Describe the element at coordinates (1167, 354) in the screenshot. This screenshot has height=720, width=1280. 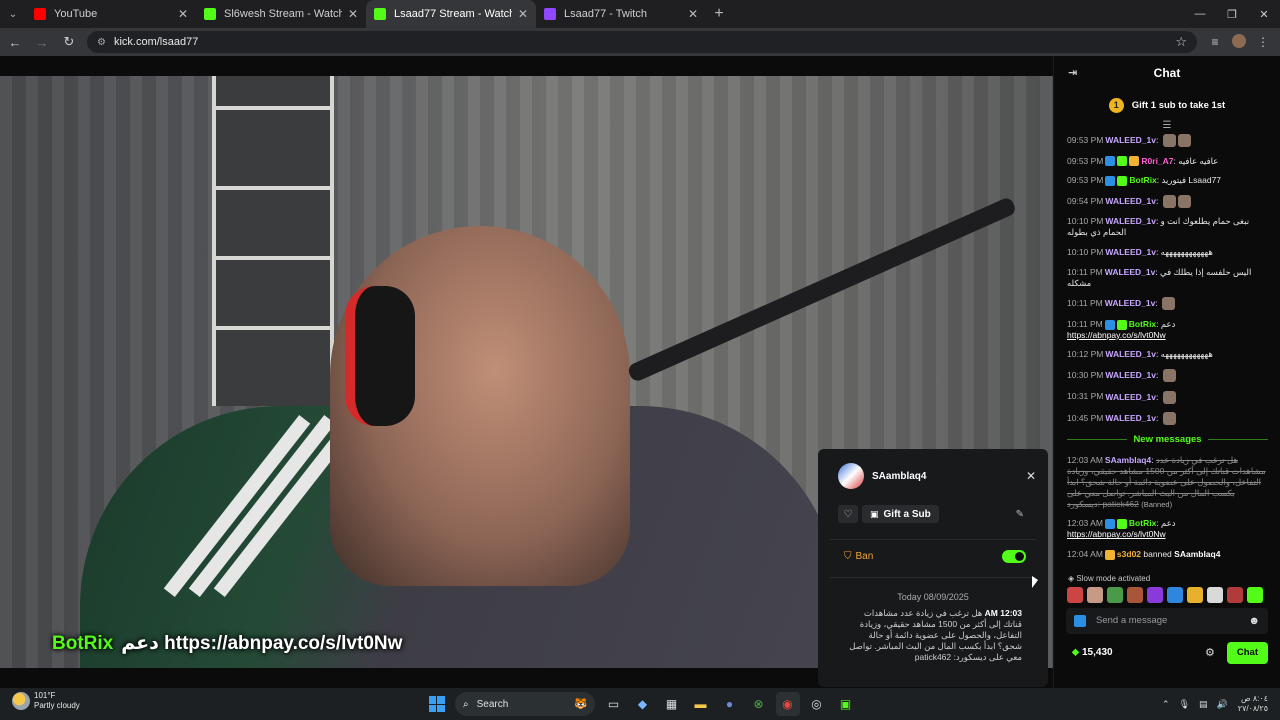
I see `chat-message: 10:12 PM WALEED_1v: ههههههههههههه` at that location.